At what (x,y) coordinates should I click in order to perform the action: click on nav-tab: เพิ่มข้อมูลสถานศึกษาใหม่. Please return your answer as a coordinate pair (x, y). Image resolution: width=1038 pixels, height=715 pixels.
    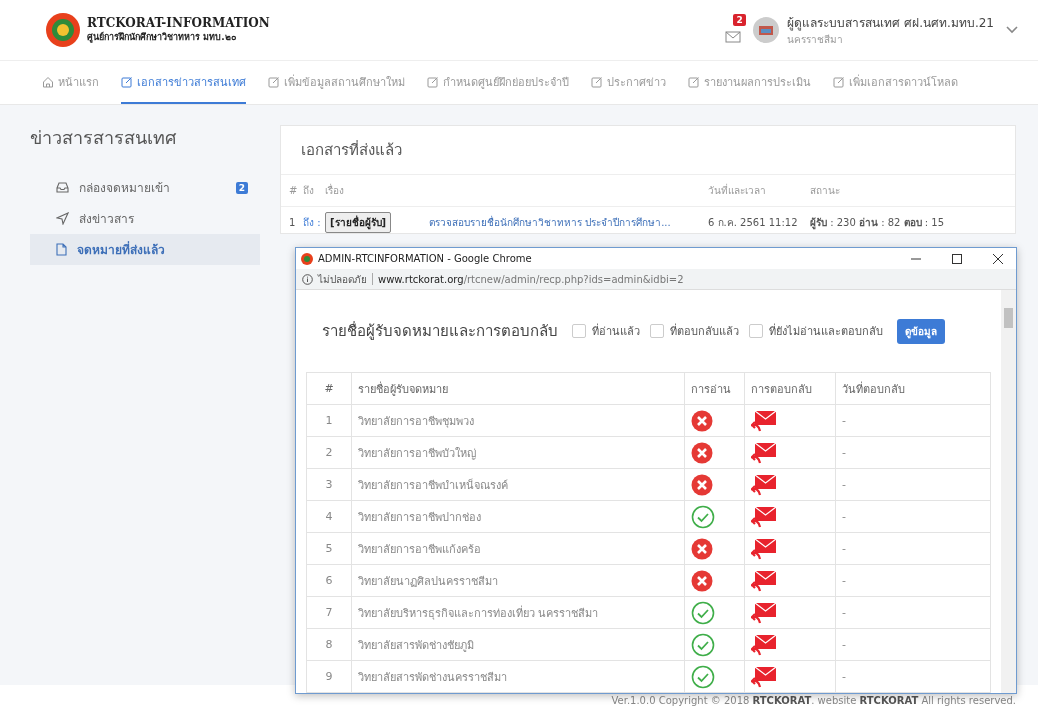
    Looking at the image, I should click on (336, 82).